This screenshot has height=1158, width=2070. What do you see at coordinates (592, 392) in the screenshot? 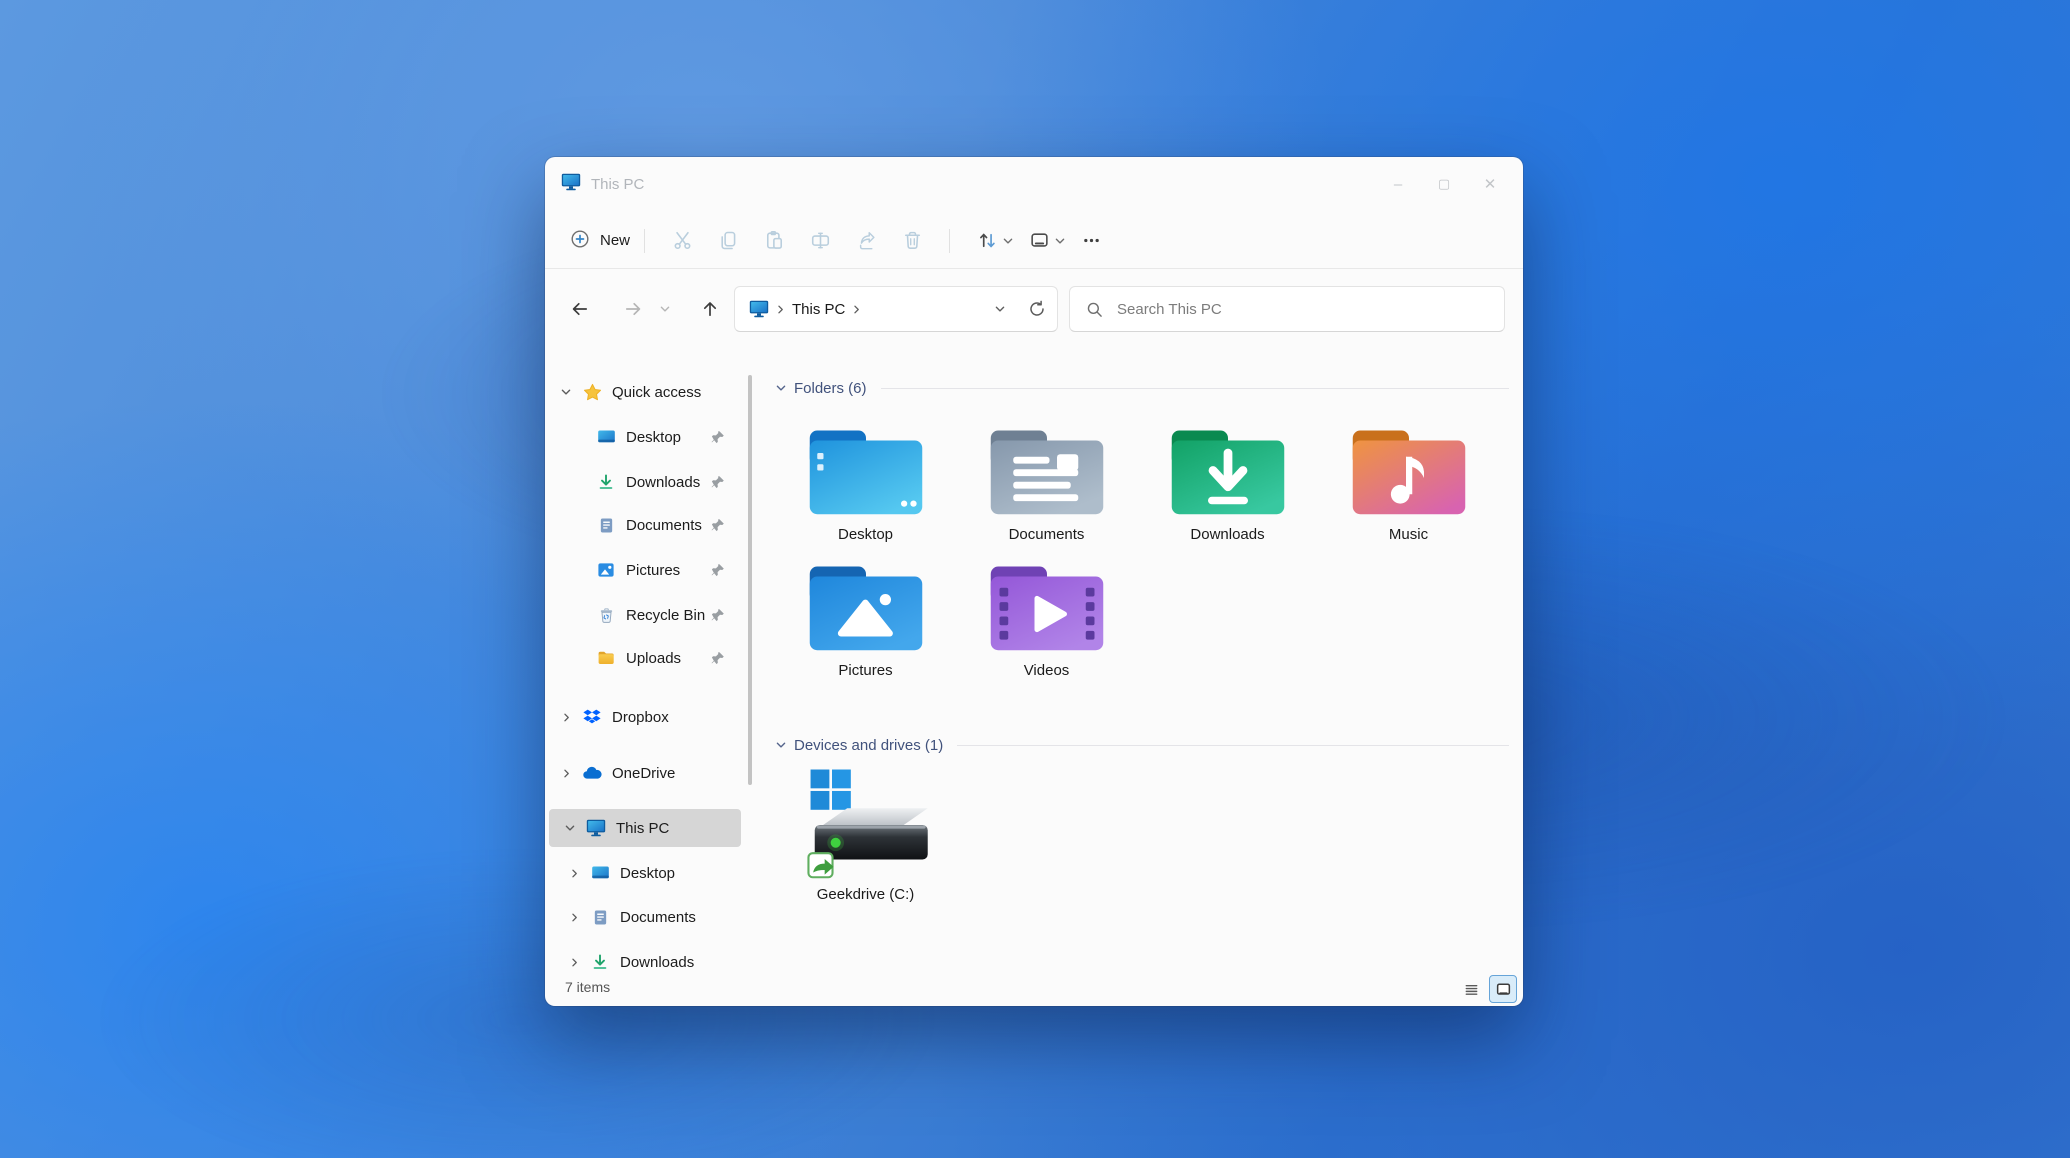
I see `star-icon` at bounding box center [592, 392].